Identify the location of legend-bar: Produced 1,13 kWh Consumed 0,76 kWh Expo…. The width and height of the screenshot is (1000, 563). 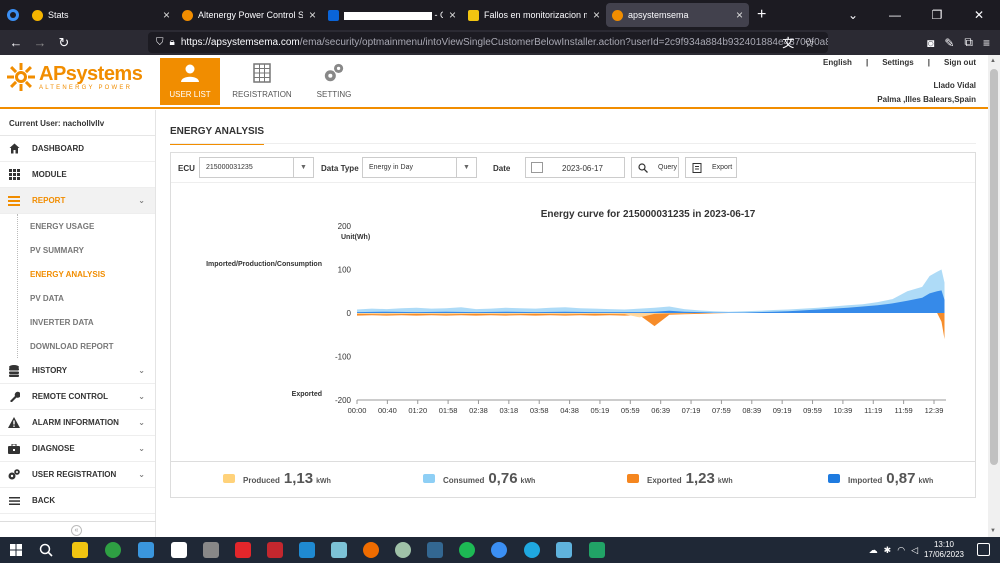
(573, 479).